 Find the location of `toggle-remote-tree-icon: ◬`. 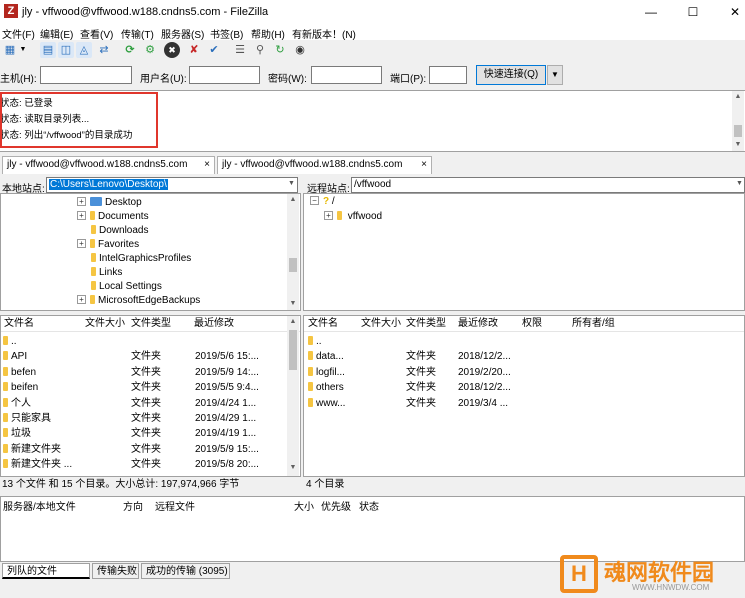

toggle-remote-tree-icon: ◬ is located at coordinates (84, 50).